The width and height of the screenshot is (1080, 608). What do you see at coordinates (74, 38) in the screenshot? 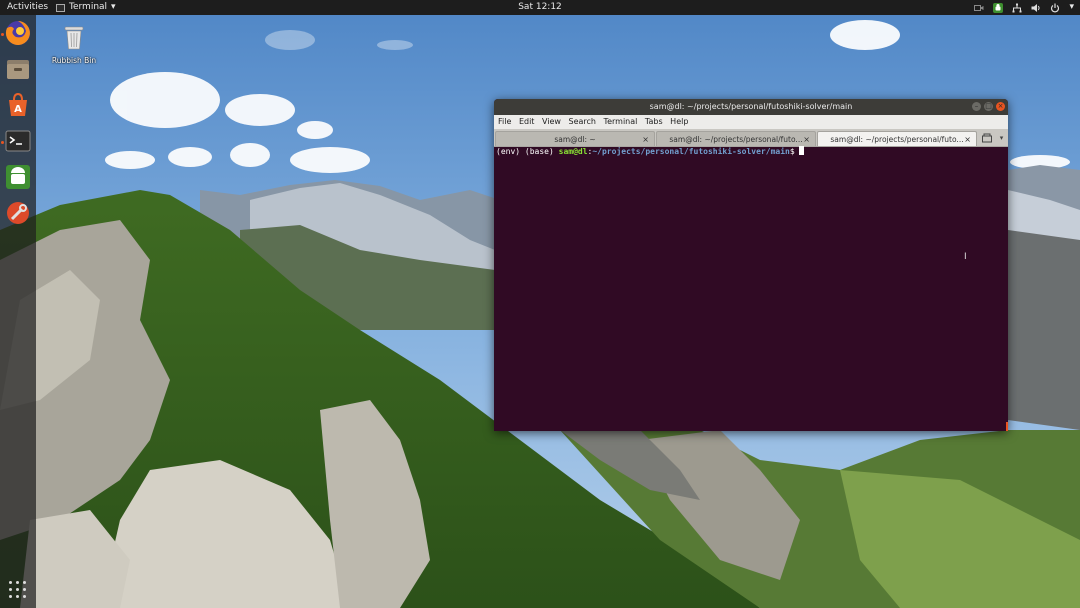
I see `trash-icon` at bounding box center [74, 38].